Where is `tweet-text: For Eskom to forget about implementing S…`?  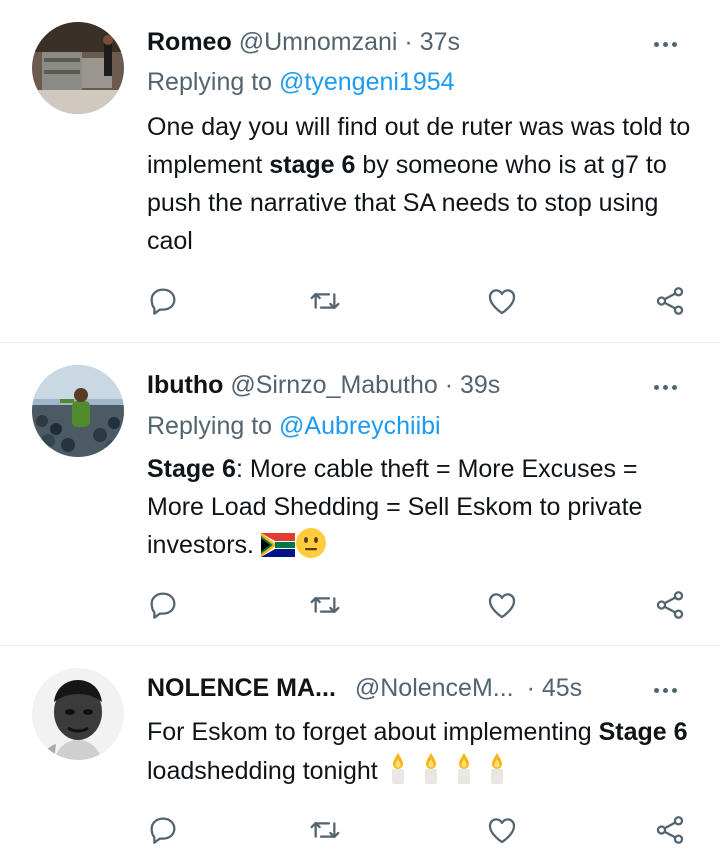 tweet-text: For Eskom to forget about implementing S… is located at coordinates (419, 754).